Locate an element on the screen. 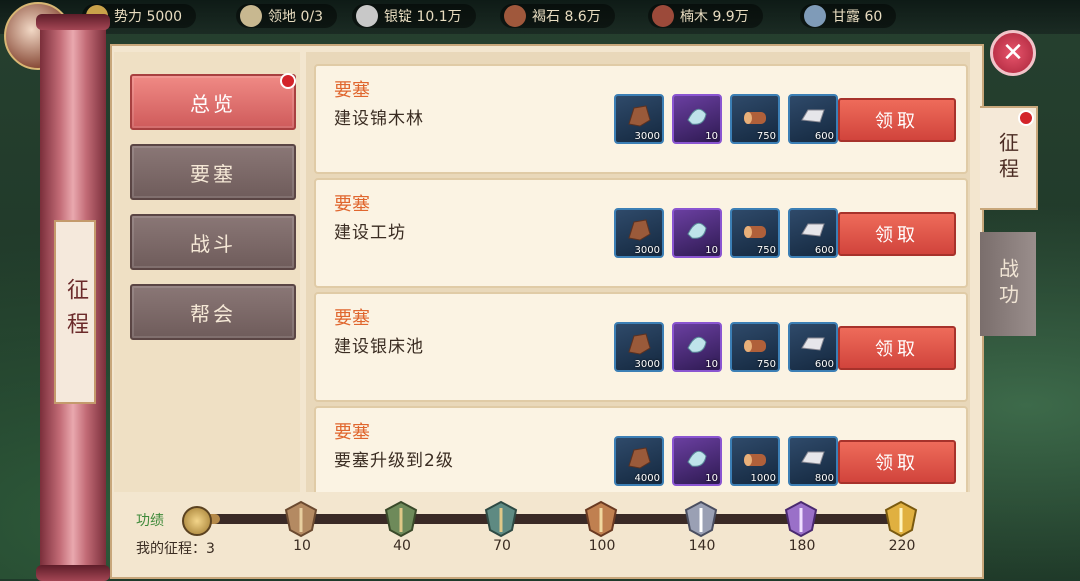 This screenshot has height=581, width=1080. milestone-value: 100 is located at coordinates (602, 546).